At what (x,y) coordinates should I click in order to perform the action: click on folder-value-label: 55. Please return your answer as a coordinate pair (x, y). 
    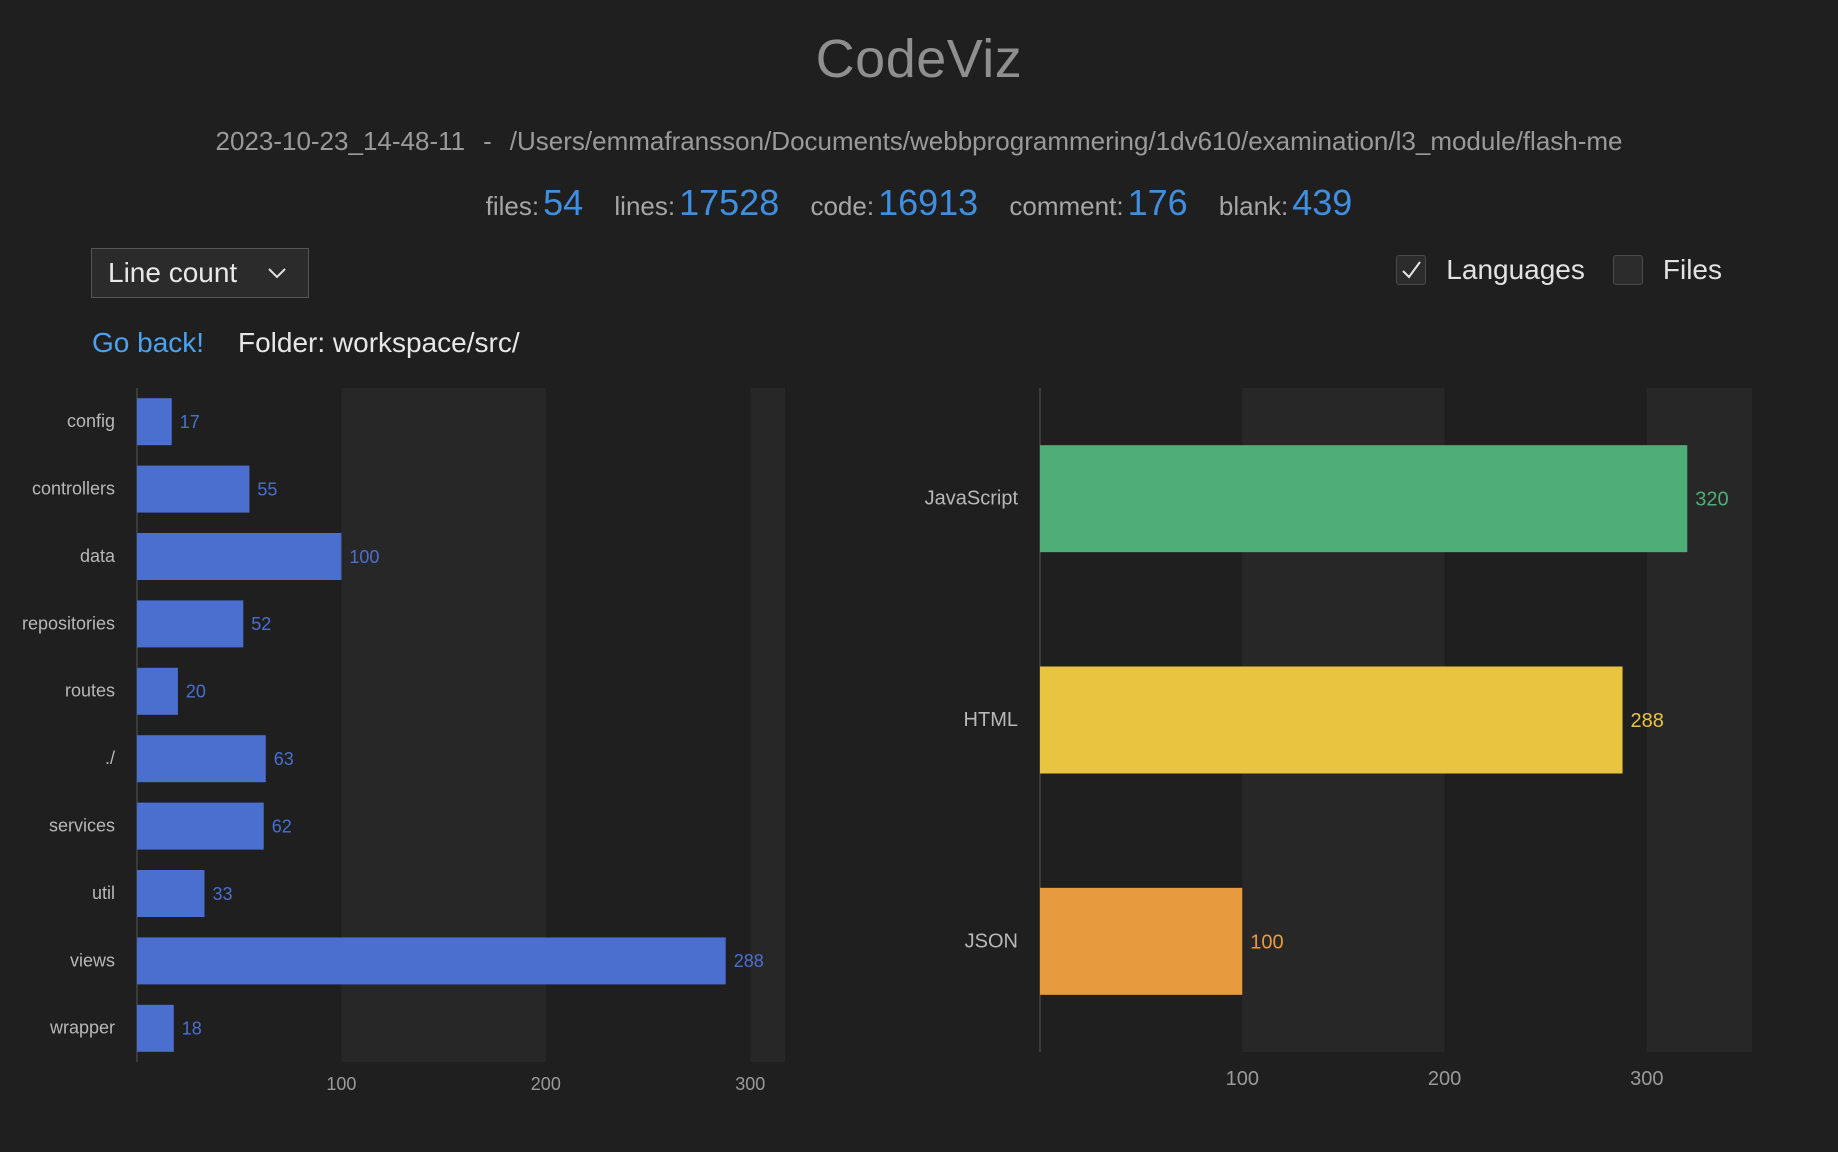
    Looking at the image, I should click on (267, 489).